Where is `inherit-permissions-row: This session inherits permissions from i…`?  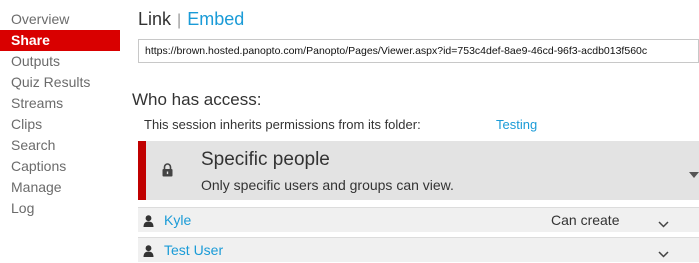
inherit-permissions-row: This session inherits permissions from i… is located at coordinates (340, 124).